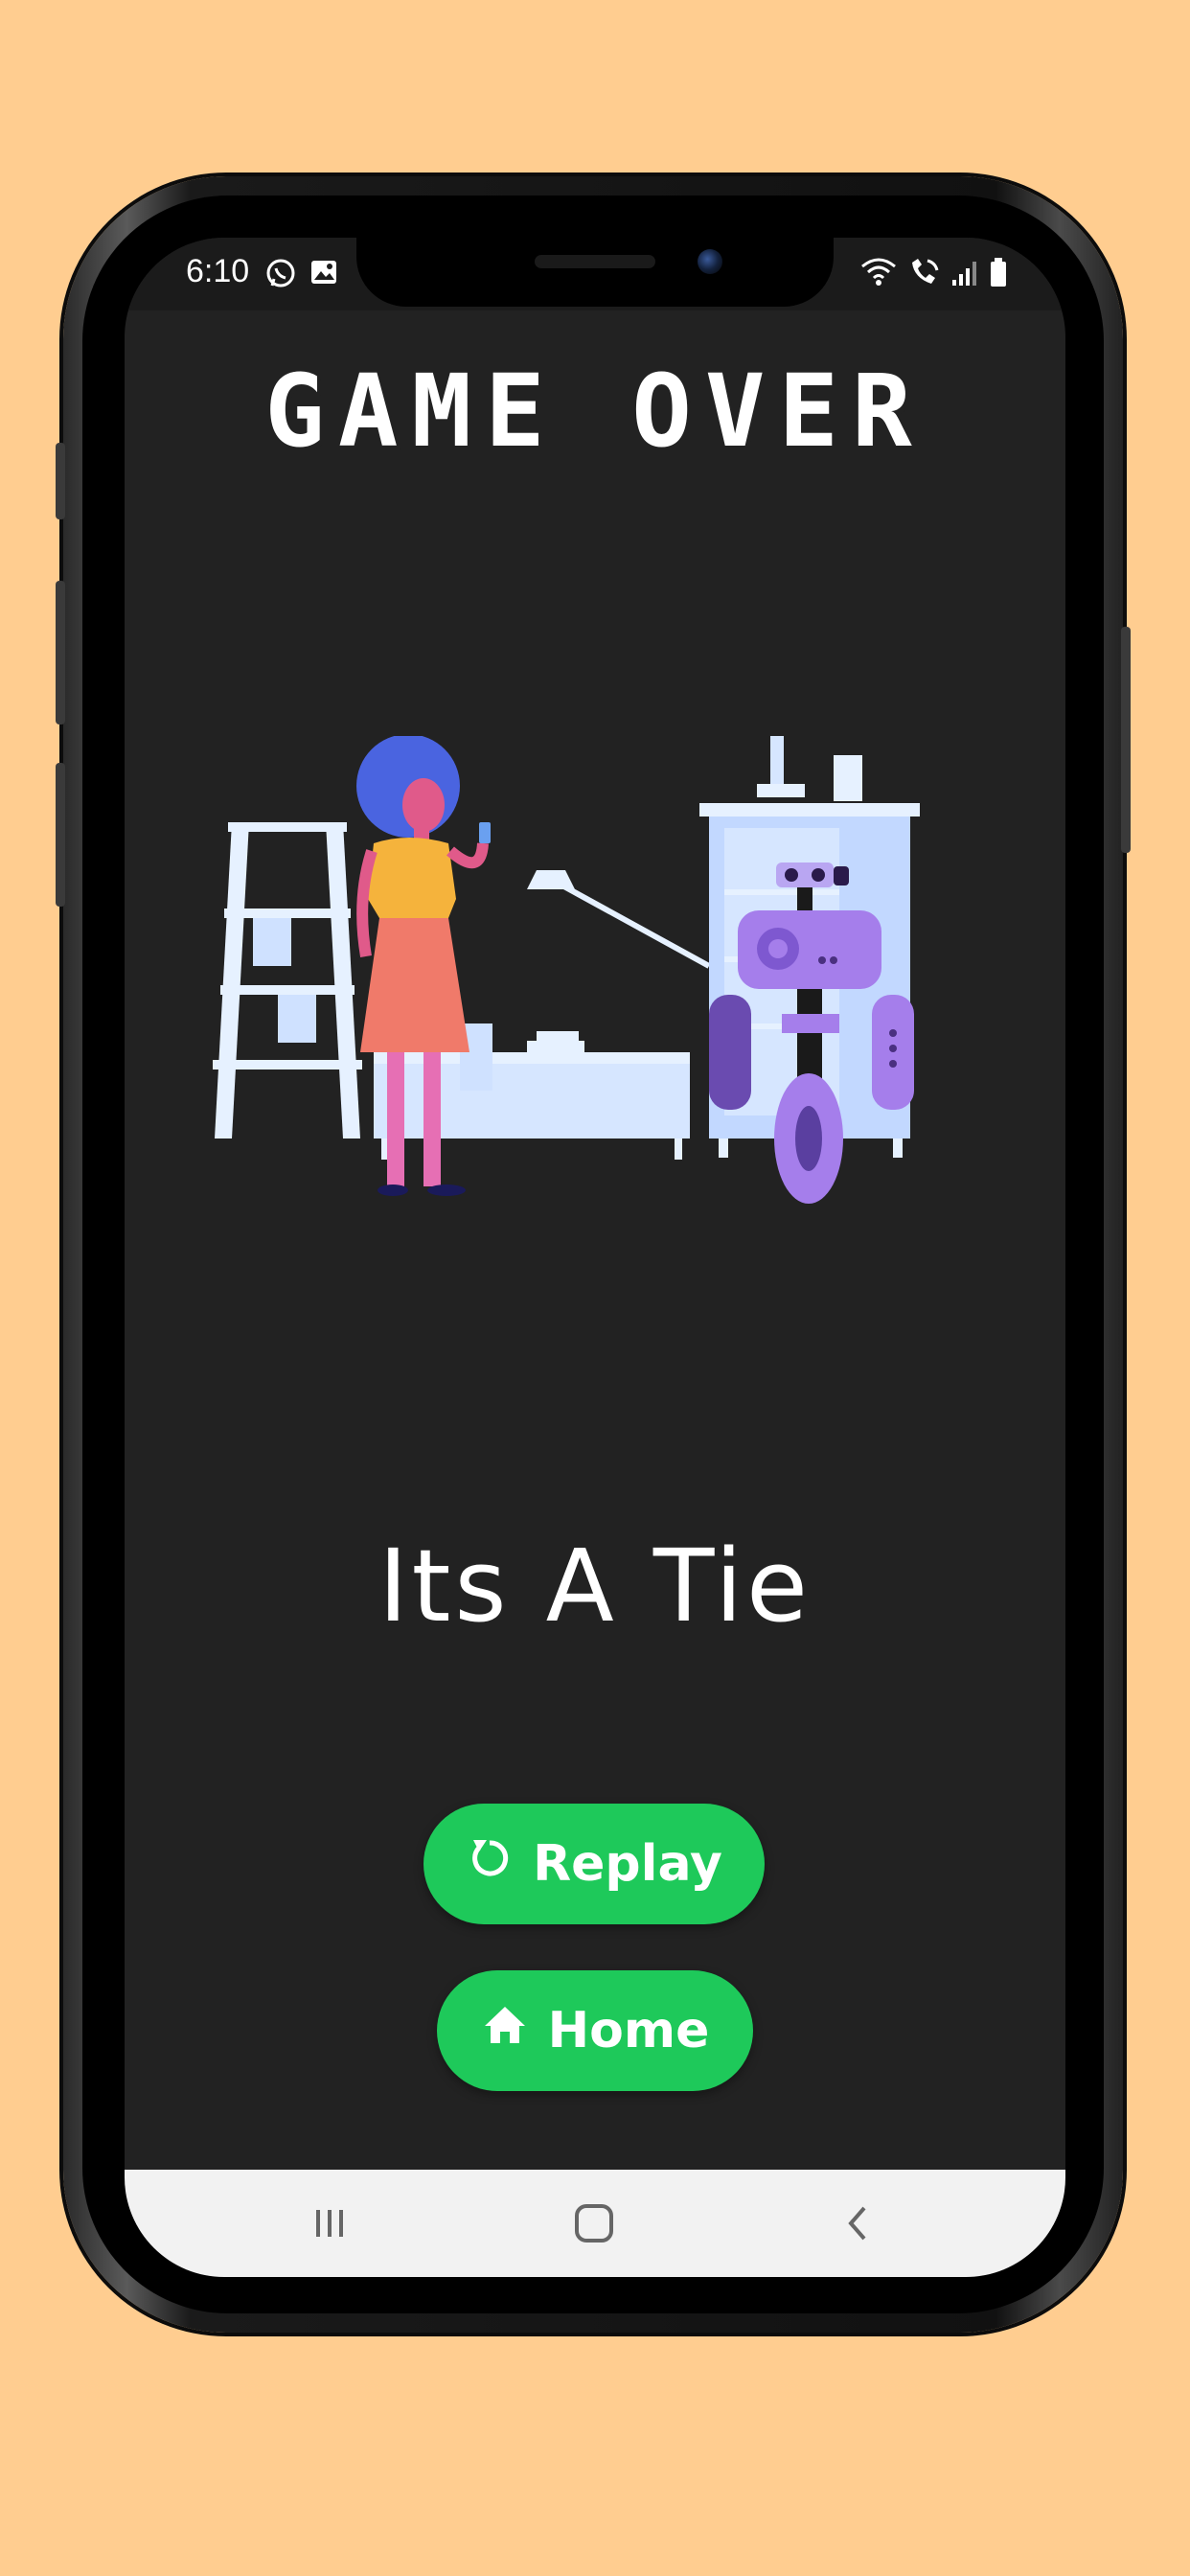  What do you see at coordinates (324, 275) in the screenshot?
I see `gallery-icon` at bounding box center [324, 275].